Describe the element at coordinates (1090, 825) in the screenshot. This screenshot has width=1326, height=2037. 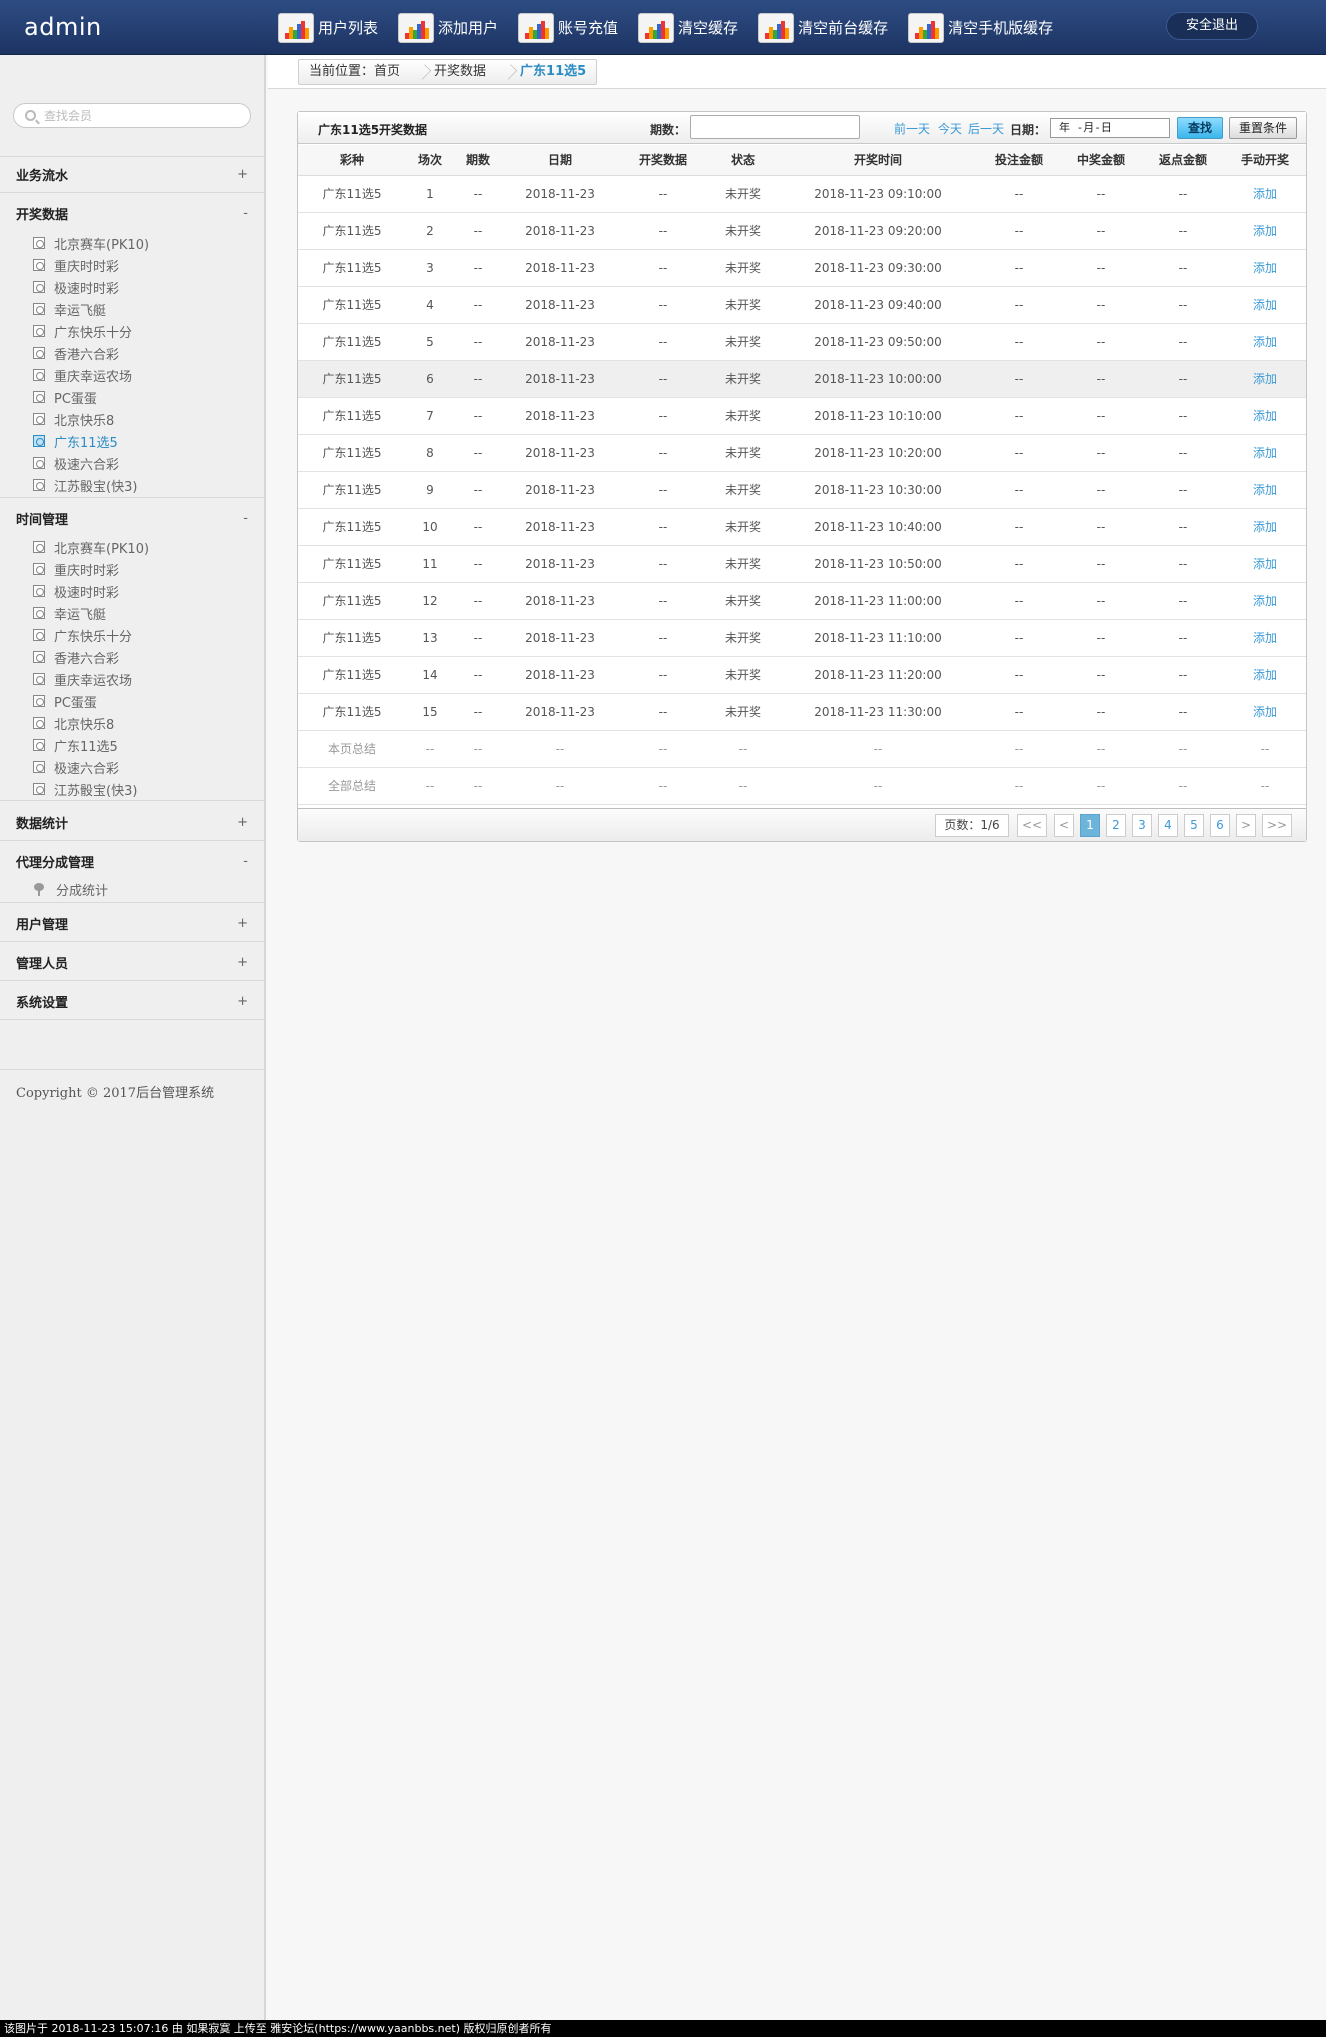
I see `page-button-1: 1` at that location.